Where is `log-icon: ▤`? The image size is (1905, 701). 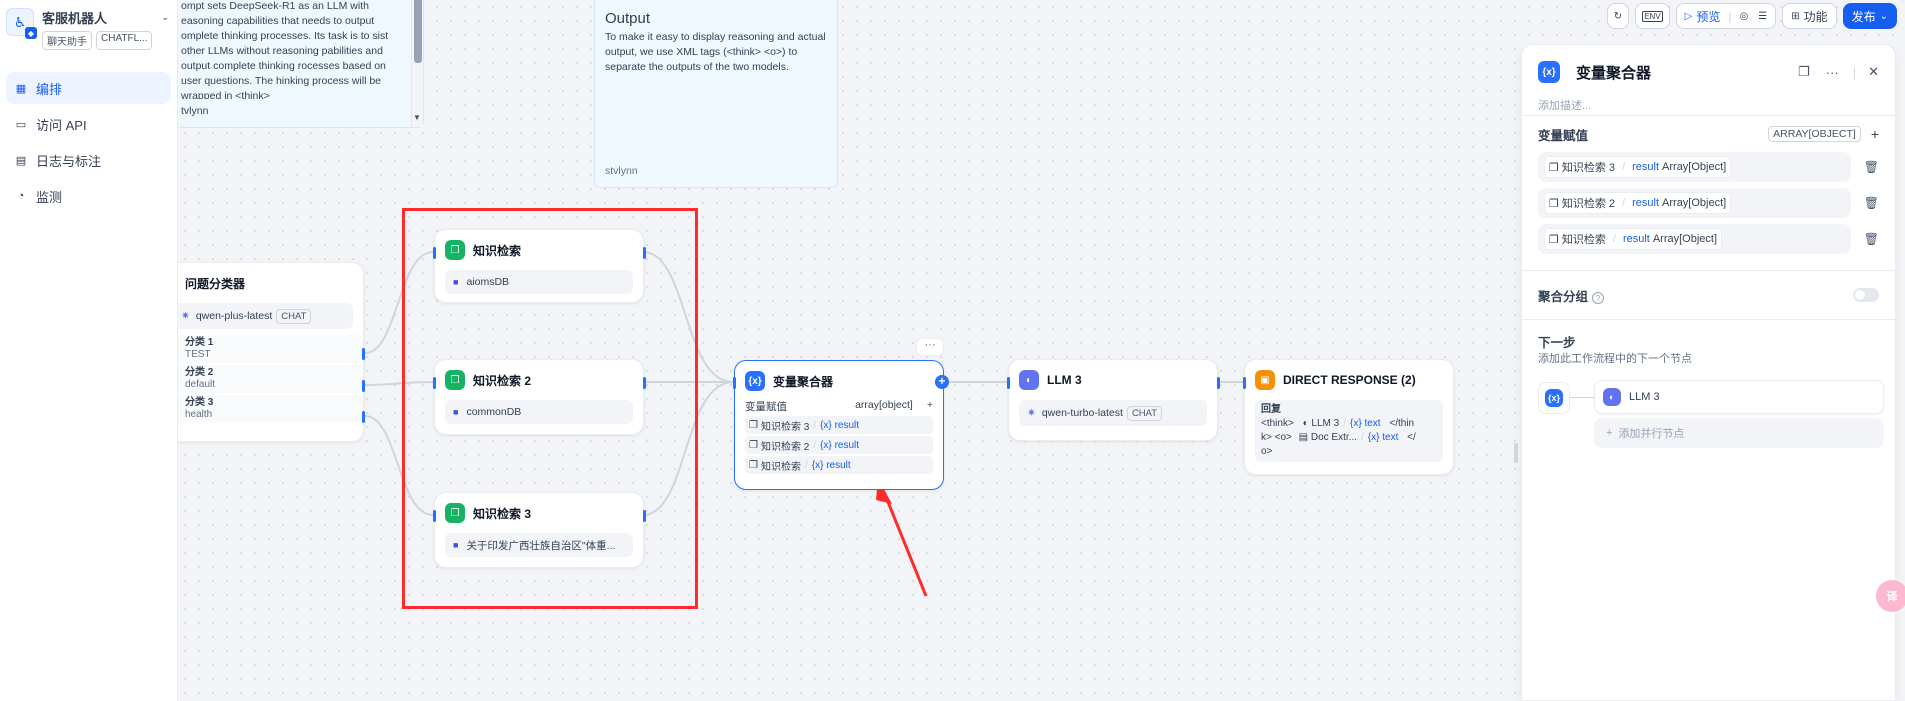
log-icon: ▤ is located at coordinates (21, 160).